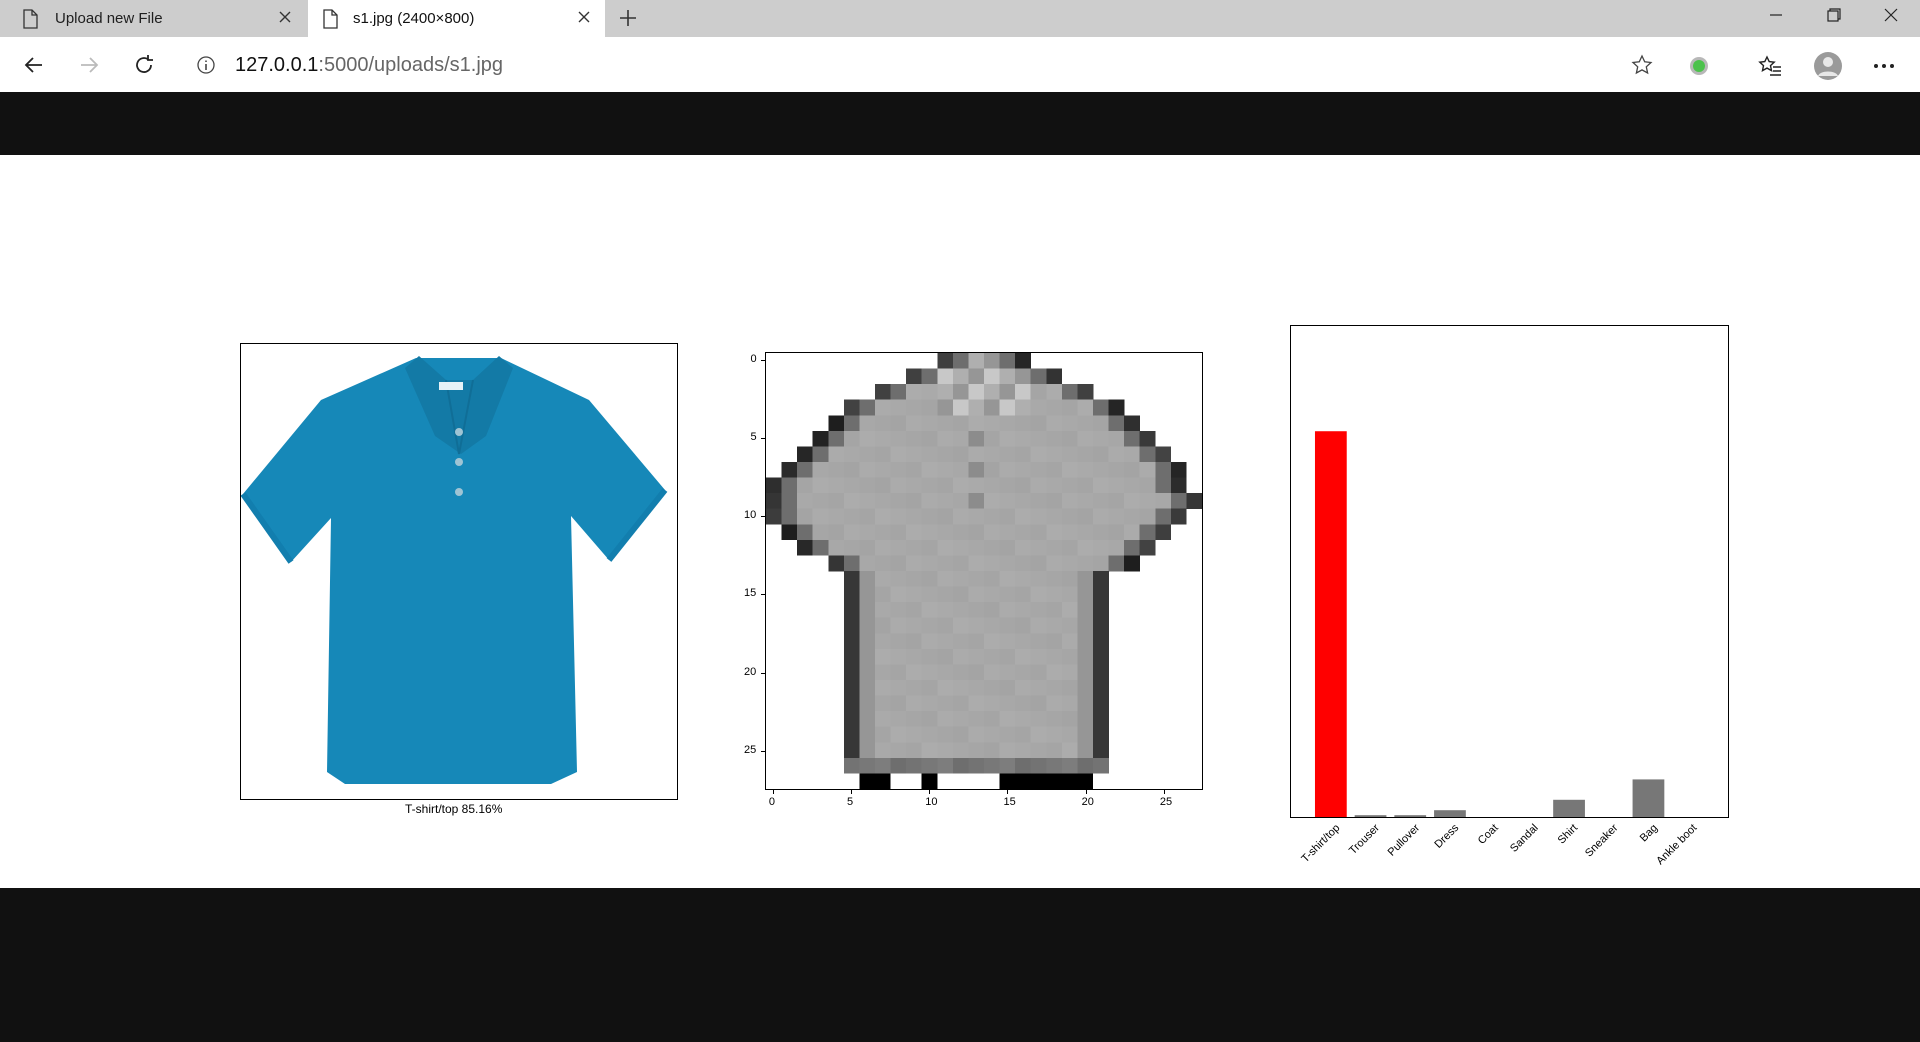  I want to click on more-icon, so click(1884, 66).